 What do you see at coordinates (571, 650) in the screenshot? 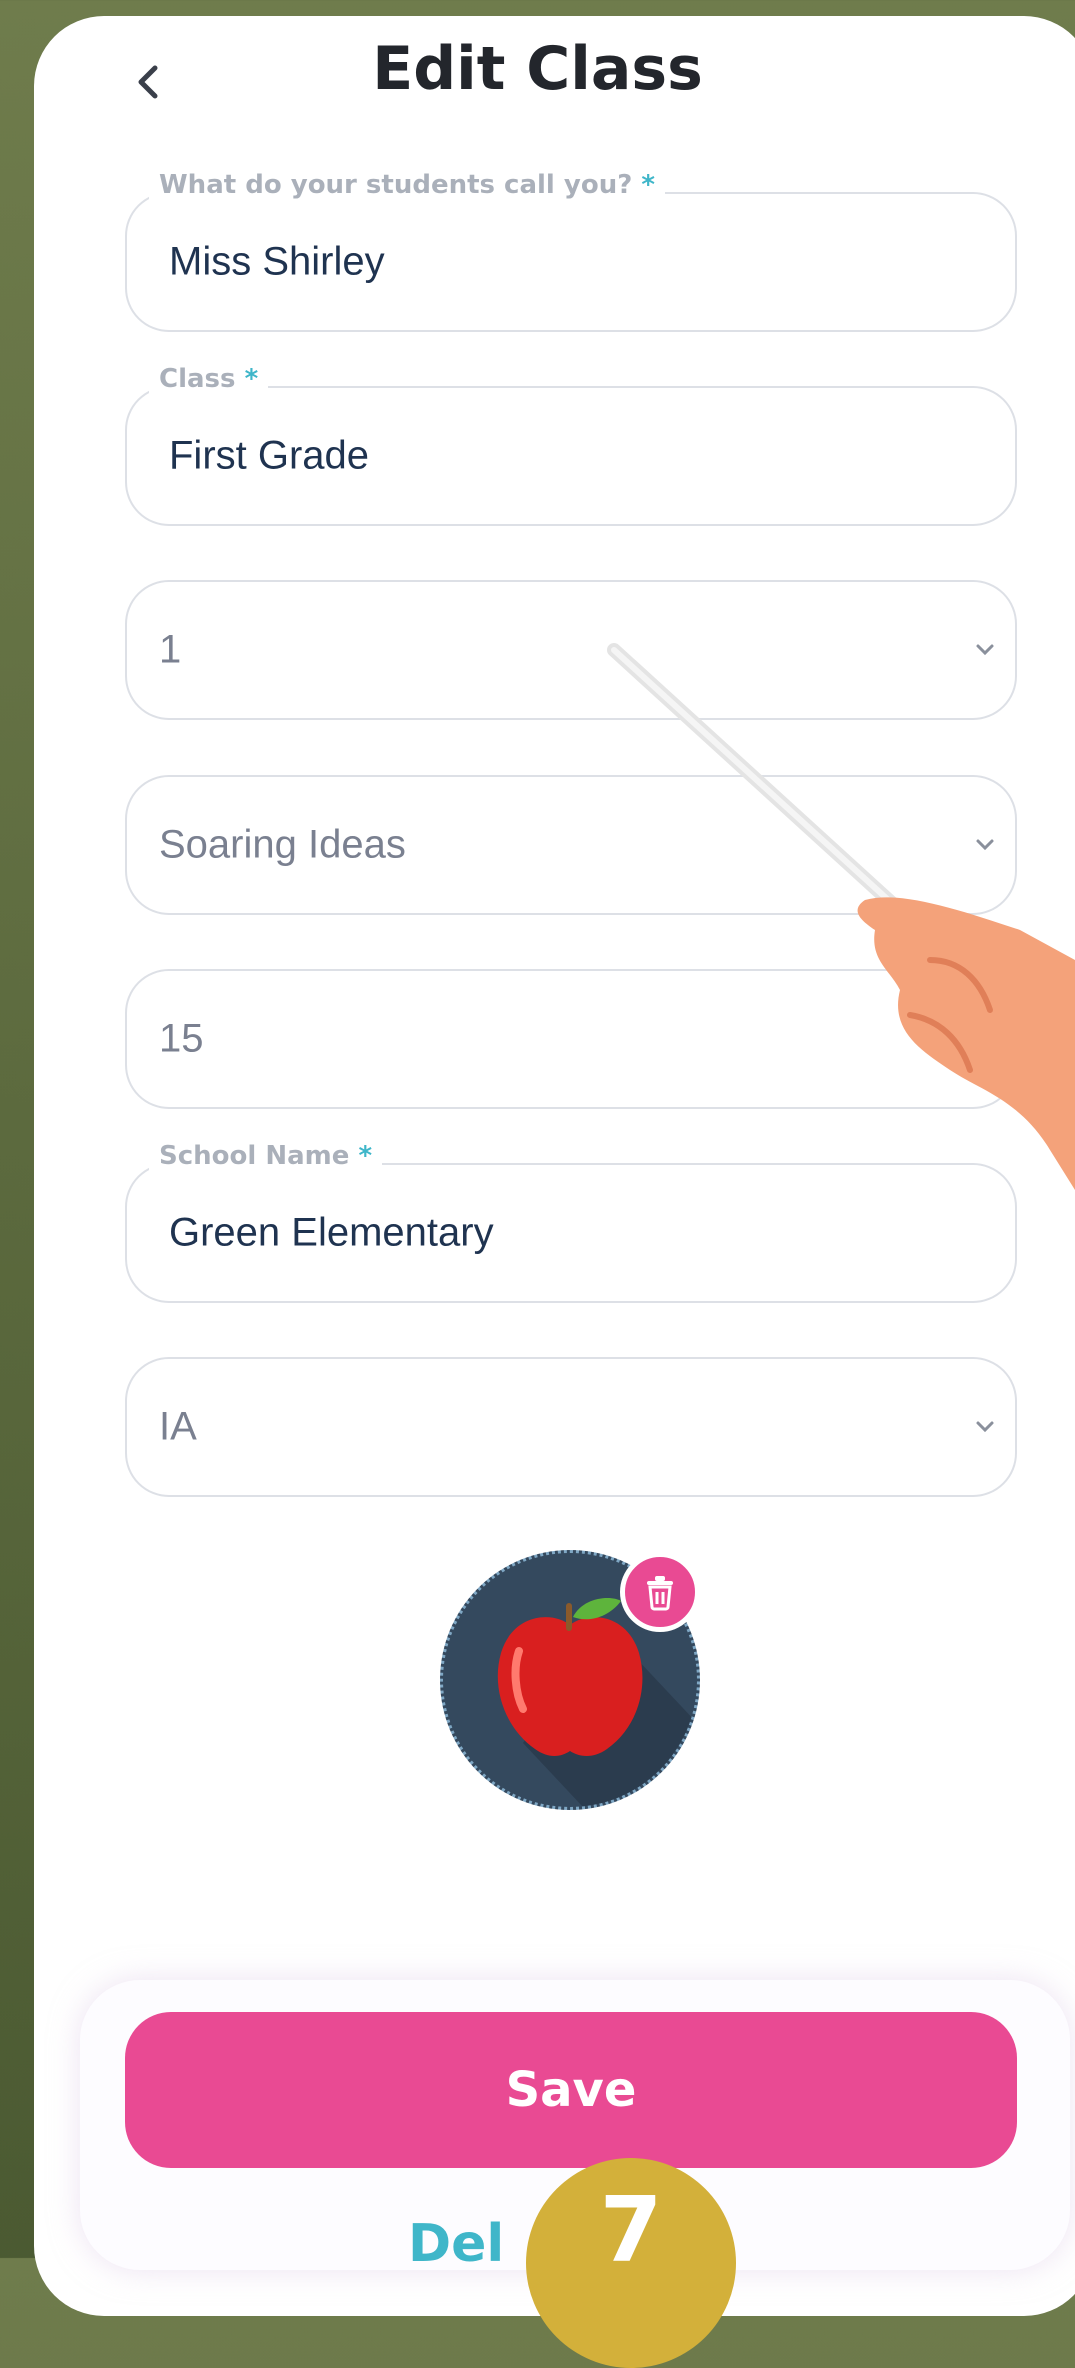
I see `grade-select: 1` at bounding box center [571, 650].